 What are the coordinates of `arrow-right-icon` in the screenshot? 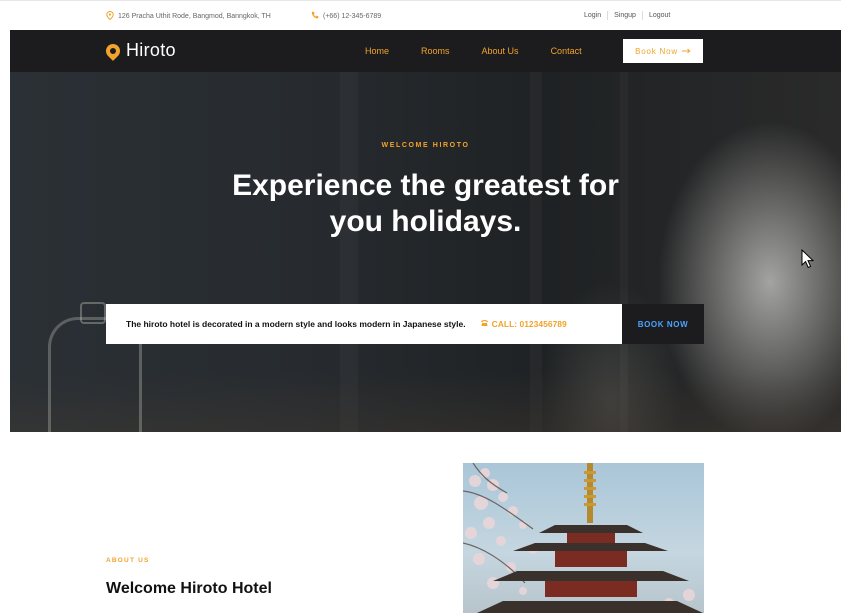 It's located at (686, 51).